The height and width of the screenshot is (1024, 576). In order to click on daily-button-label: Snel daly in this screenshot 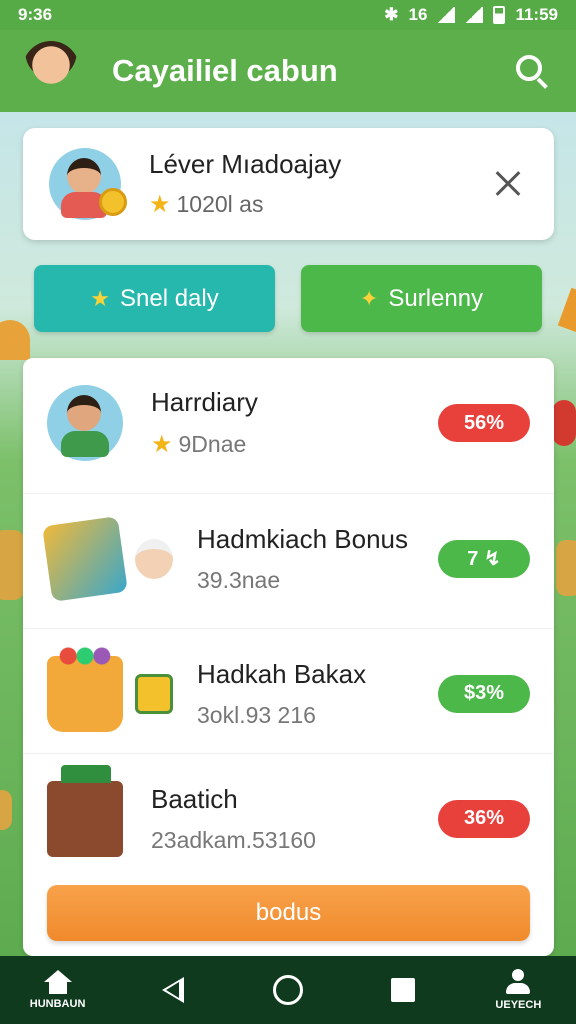, I will do `click(169, 298)`.